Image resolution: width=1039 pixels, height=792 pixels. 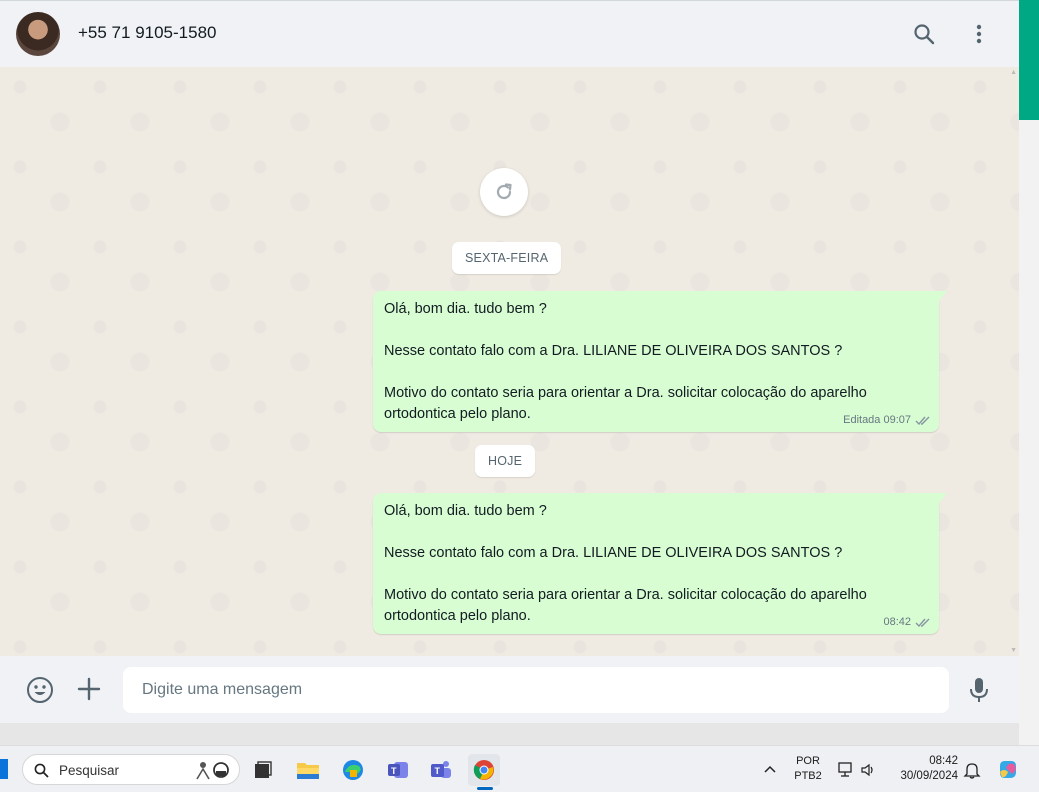 What do you see at coordinates (353, 770) in the screenshot?
I see `edge-icon` at bounding box center [353, 770].